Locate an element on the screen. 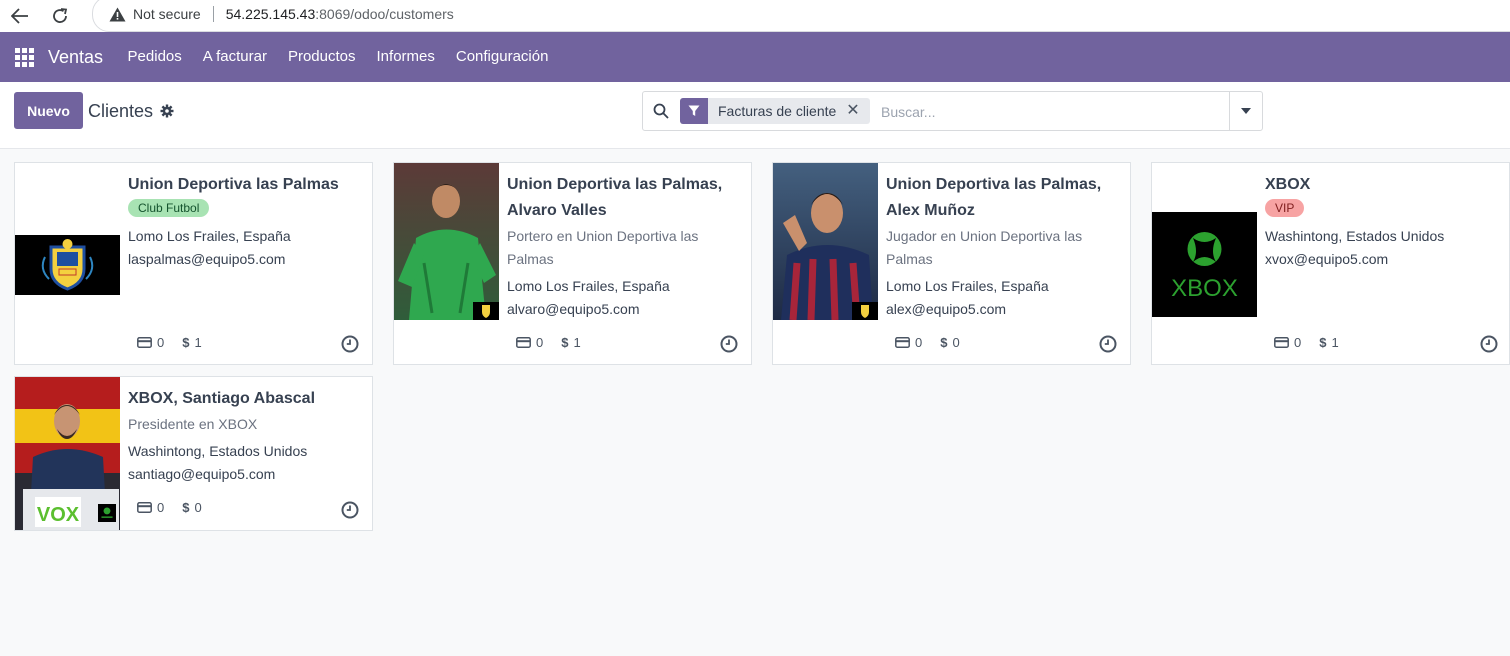  filter-facet: Facturas de cliente ✕ is located at coordinates (775, 111).